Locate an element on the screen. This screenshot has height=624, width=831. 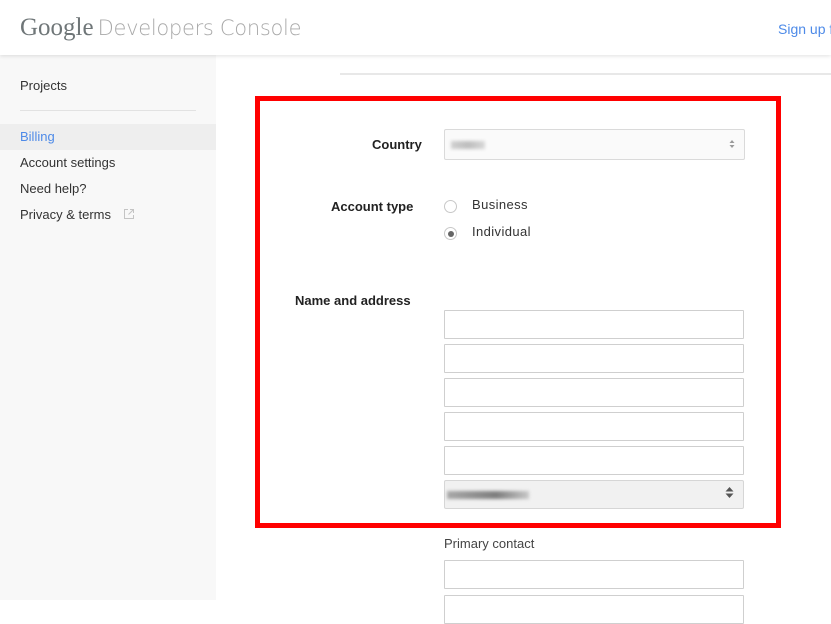
sidebar-item-privacy-terms: Privacy & terms is located at coordinates (108, 215).